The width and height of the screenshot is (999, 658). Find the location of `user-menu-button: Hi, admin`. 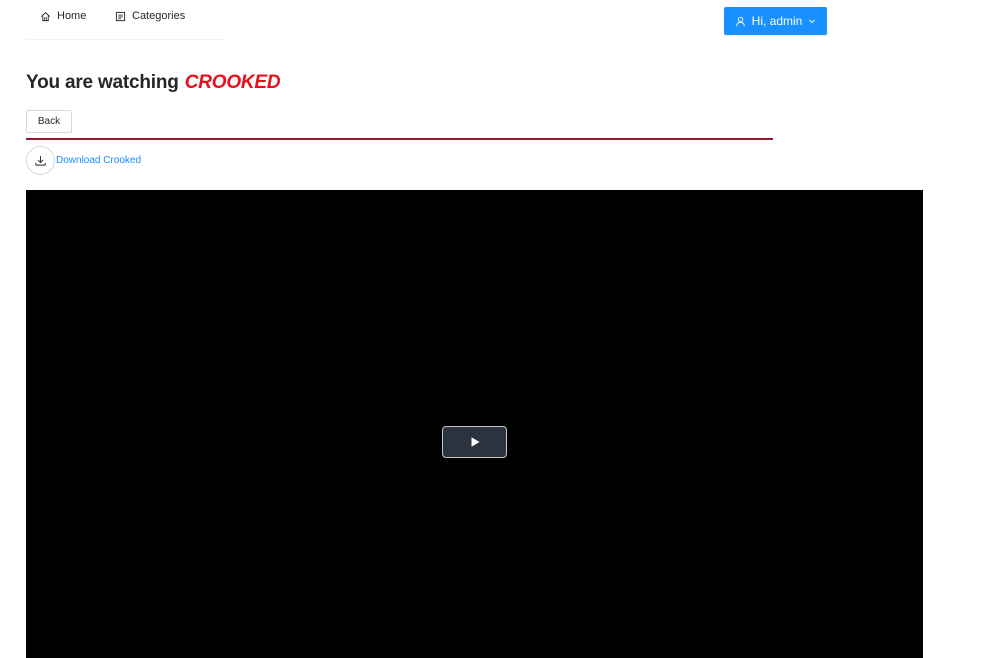

user-menu-button: Hi, admin is located at coordinates (775, 21).